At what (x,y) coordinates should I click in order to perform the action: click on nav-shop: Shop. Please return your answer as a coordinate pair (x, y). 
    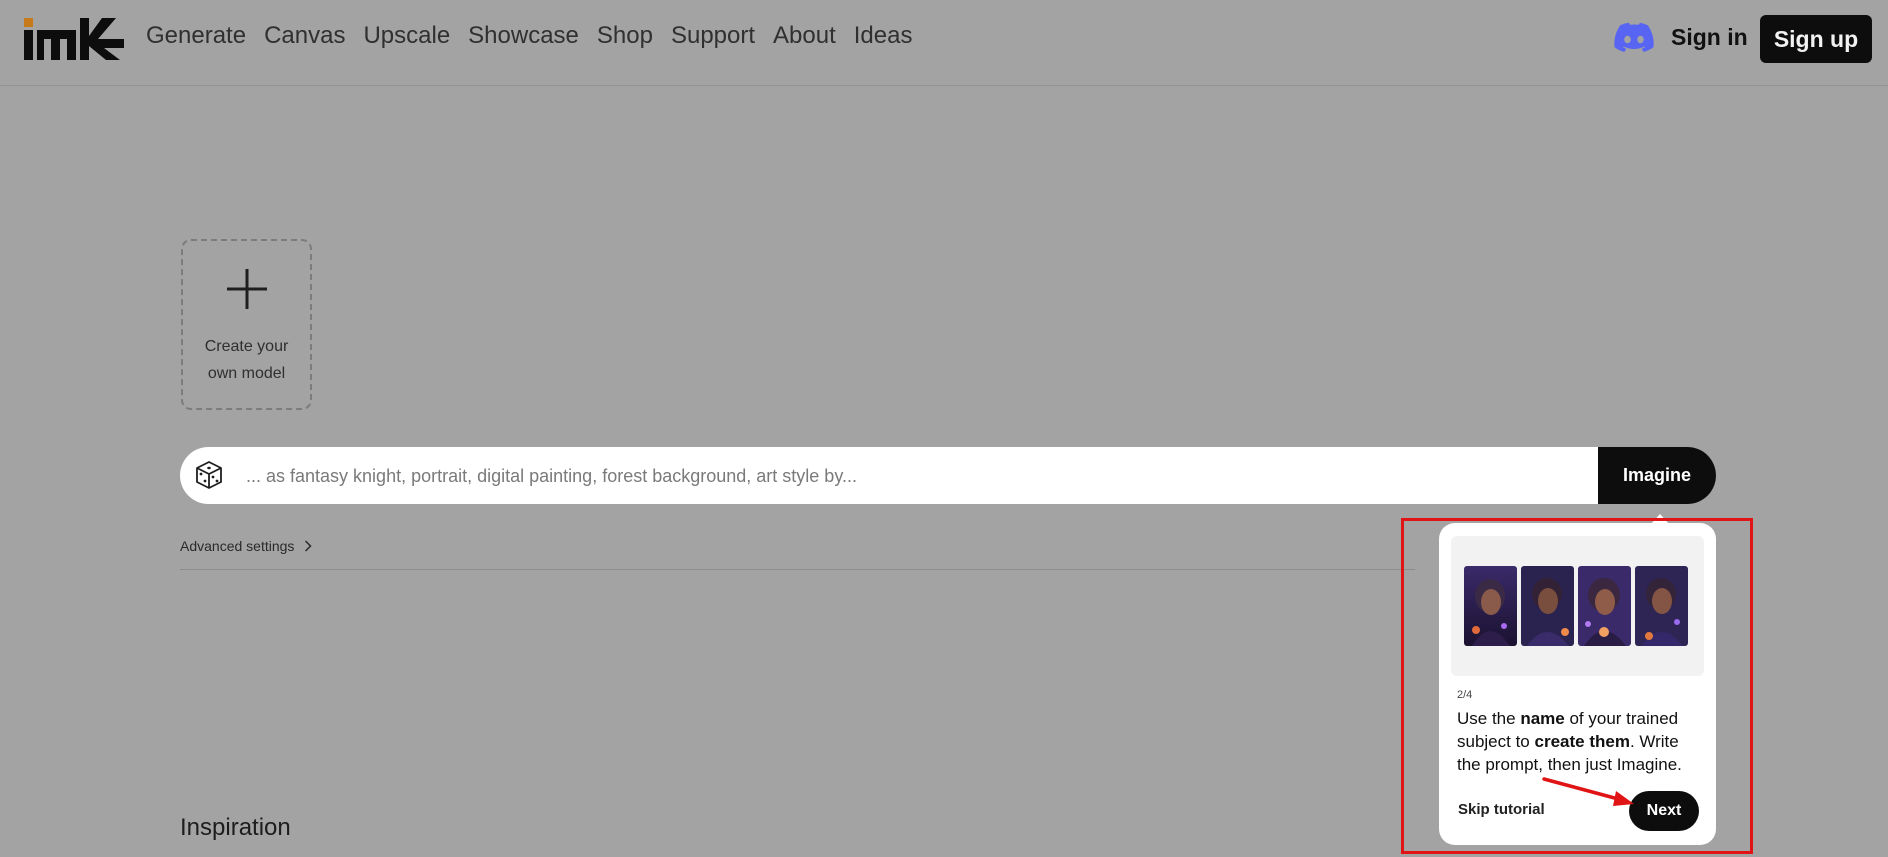
    Looking at the image, I should click on (625, 36).